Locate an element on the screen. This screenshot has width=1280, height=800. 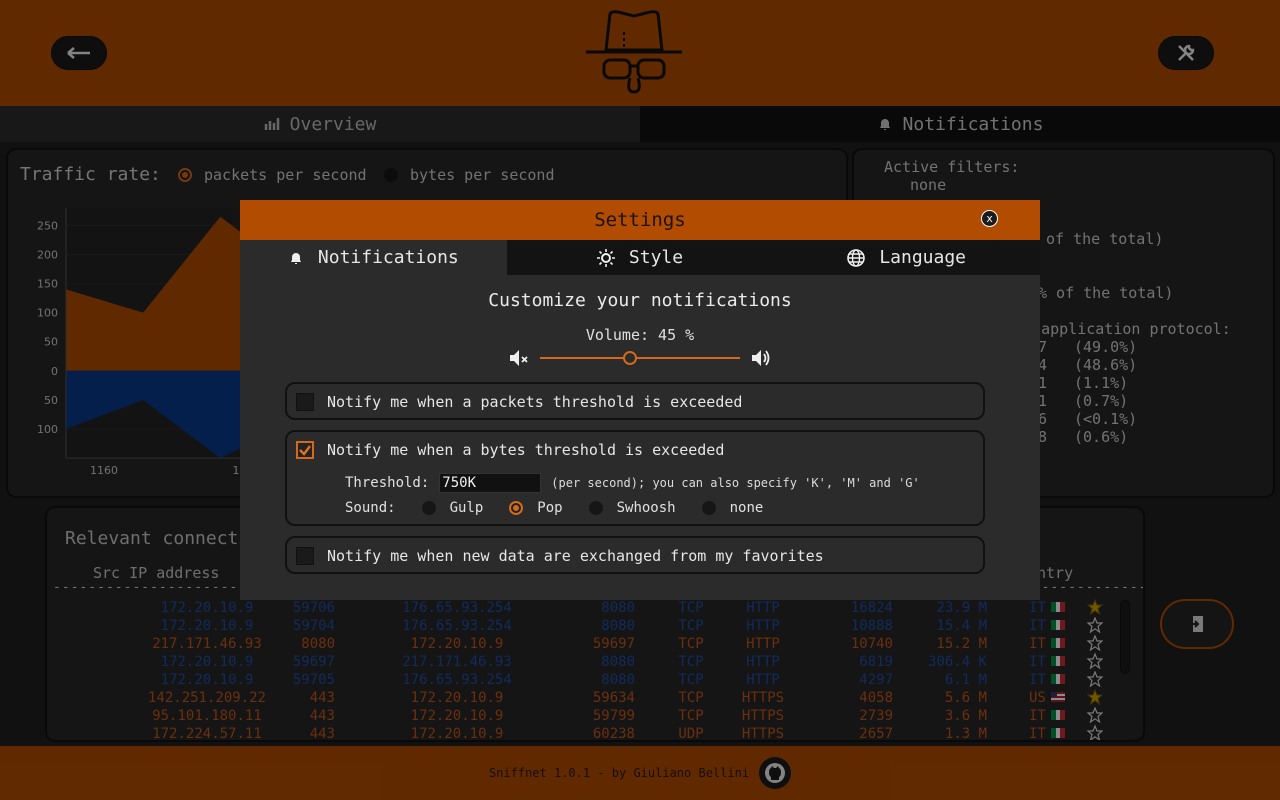
settings-tab-notifications-label: Notifications is located at coordinates (388, 257).